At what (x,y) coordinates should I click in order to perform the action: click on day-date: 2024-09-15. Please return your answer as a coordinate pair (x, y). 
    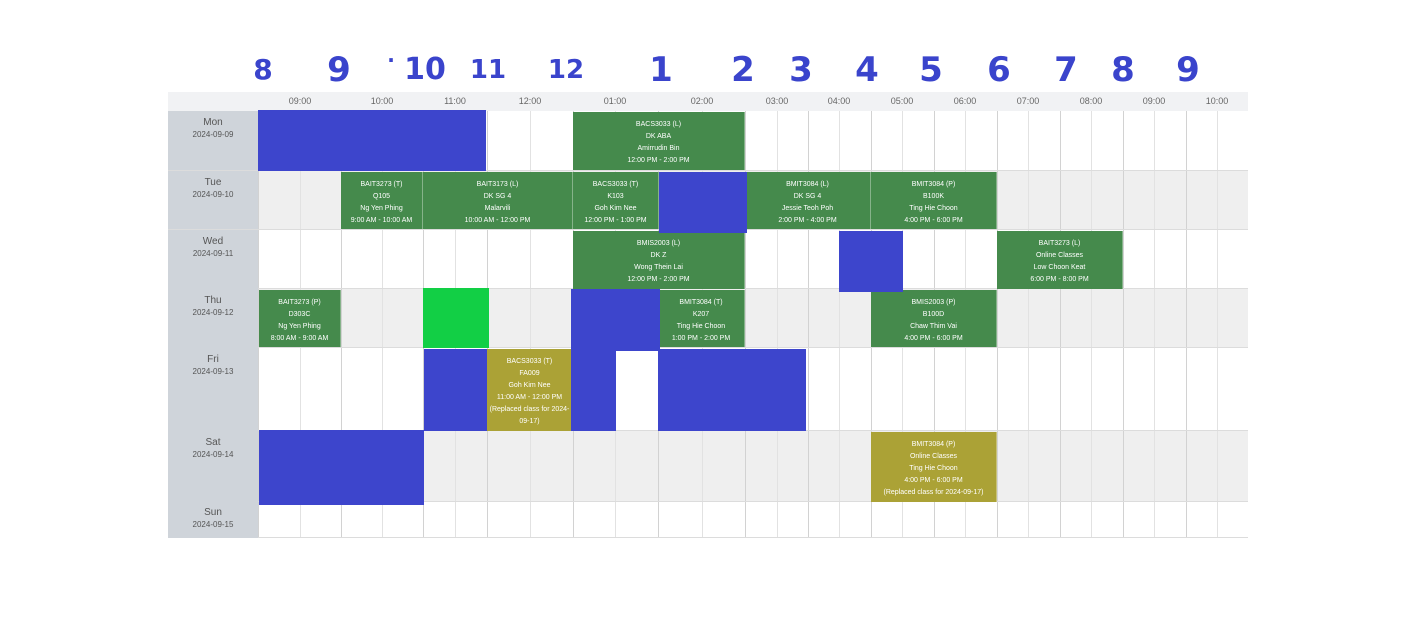
    Looking at the image, I should click on (213, 524).